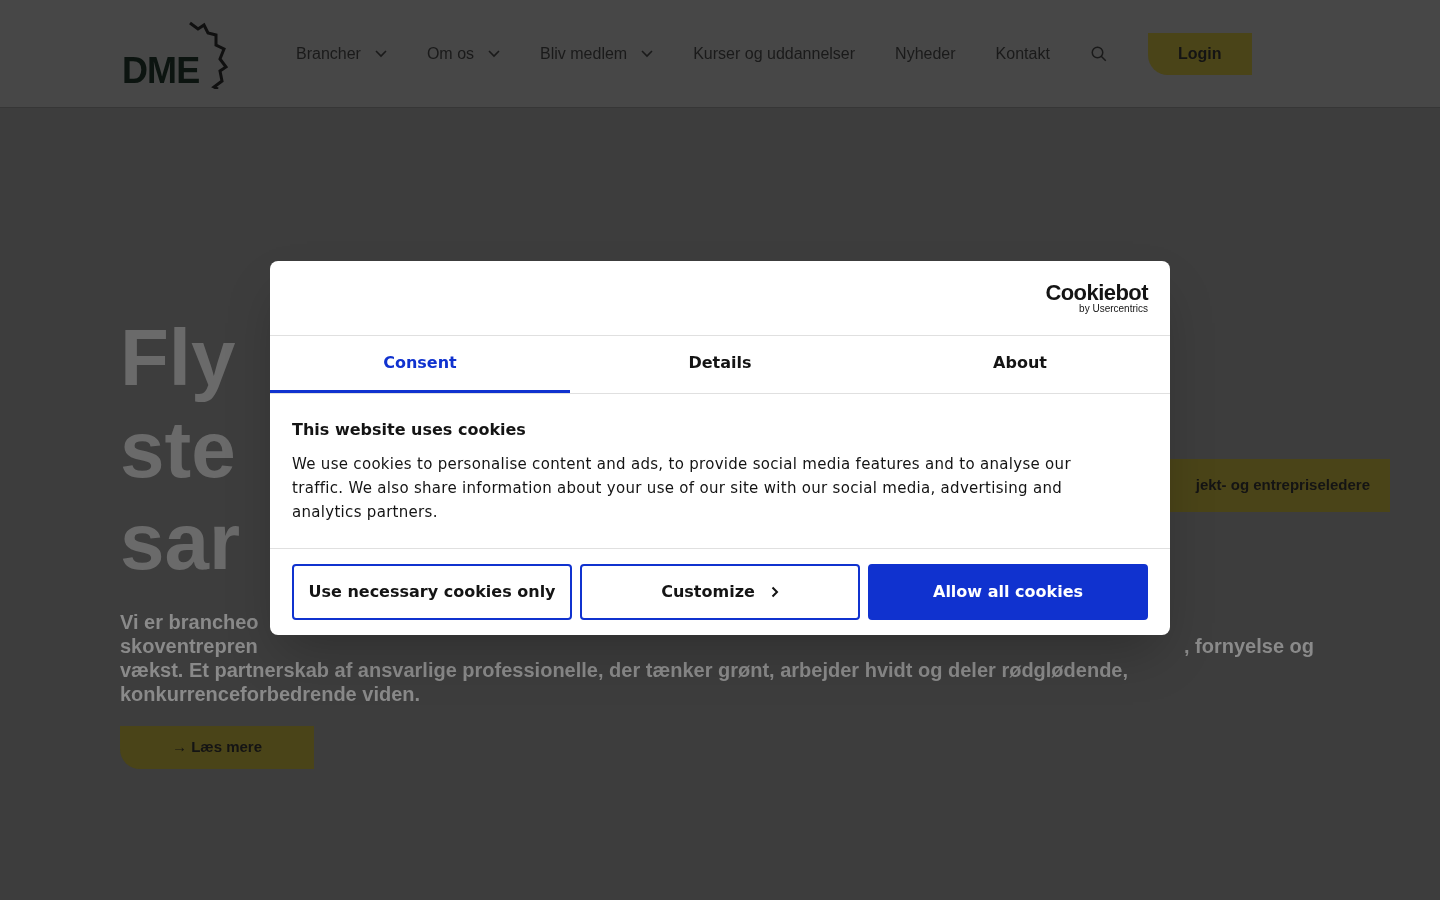 The height and width of the screenshot is (900, 1440). What do you see at coordinates (161, 70) in the screenshot?
I see `logo-text: DME` at bounding box center [161, 70].